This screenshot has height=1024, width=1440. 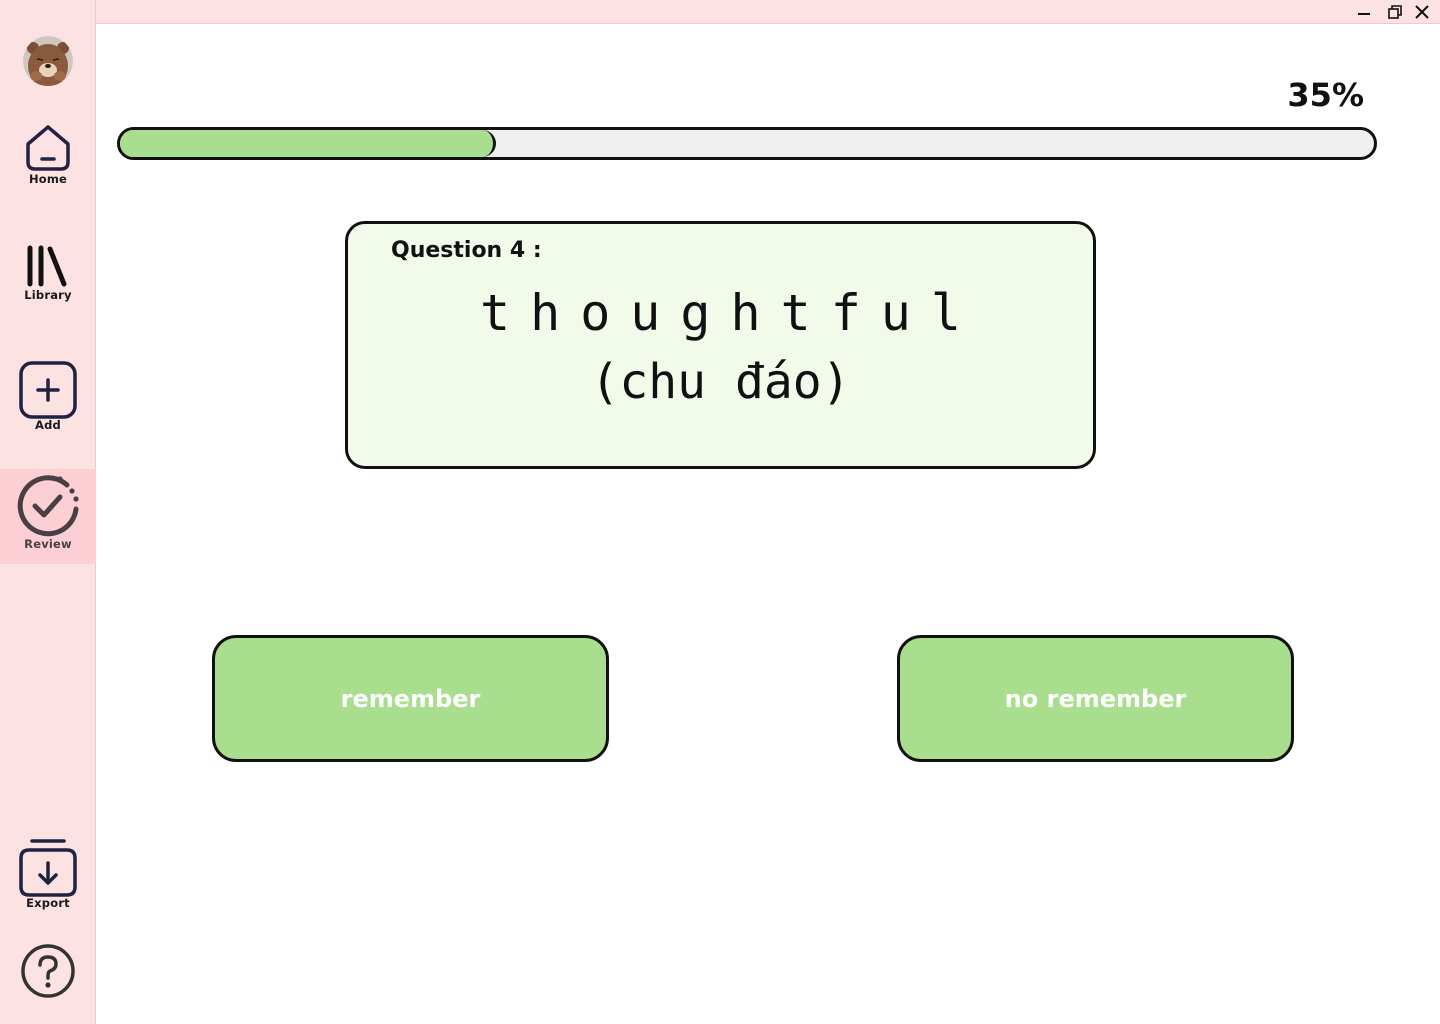 What do you see at coordinates (1095, 698) in the screenshot?
I see `no-remember-button: no remember` at bounding box center [1095, 698].